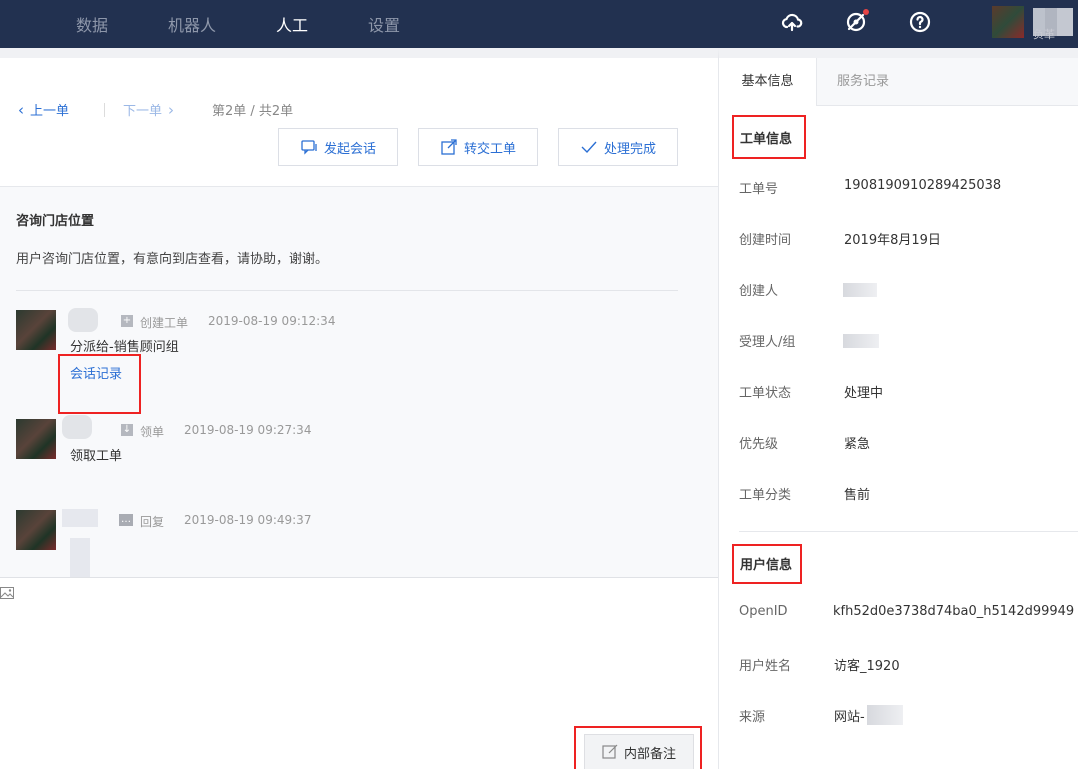  Describe the element at coordinates (172, 259) in the screenshot. I see `ticket-description: 用户咨询门店位置，有意向到店查看，请协助，谢谢。` at that location.